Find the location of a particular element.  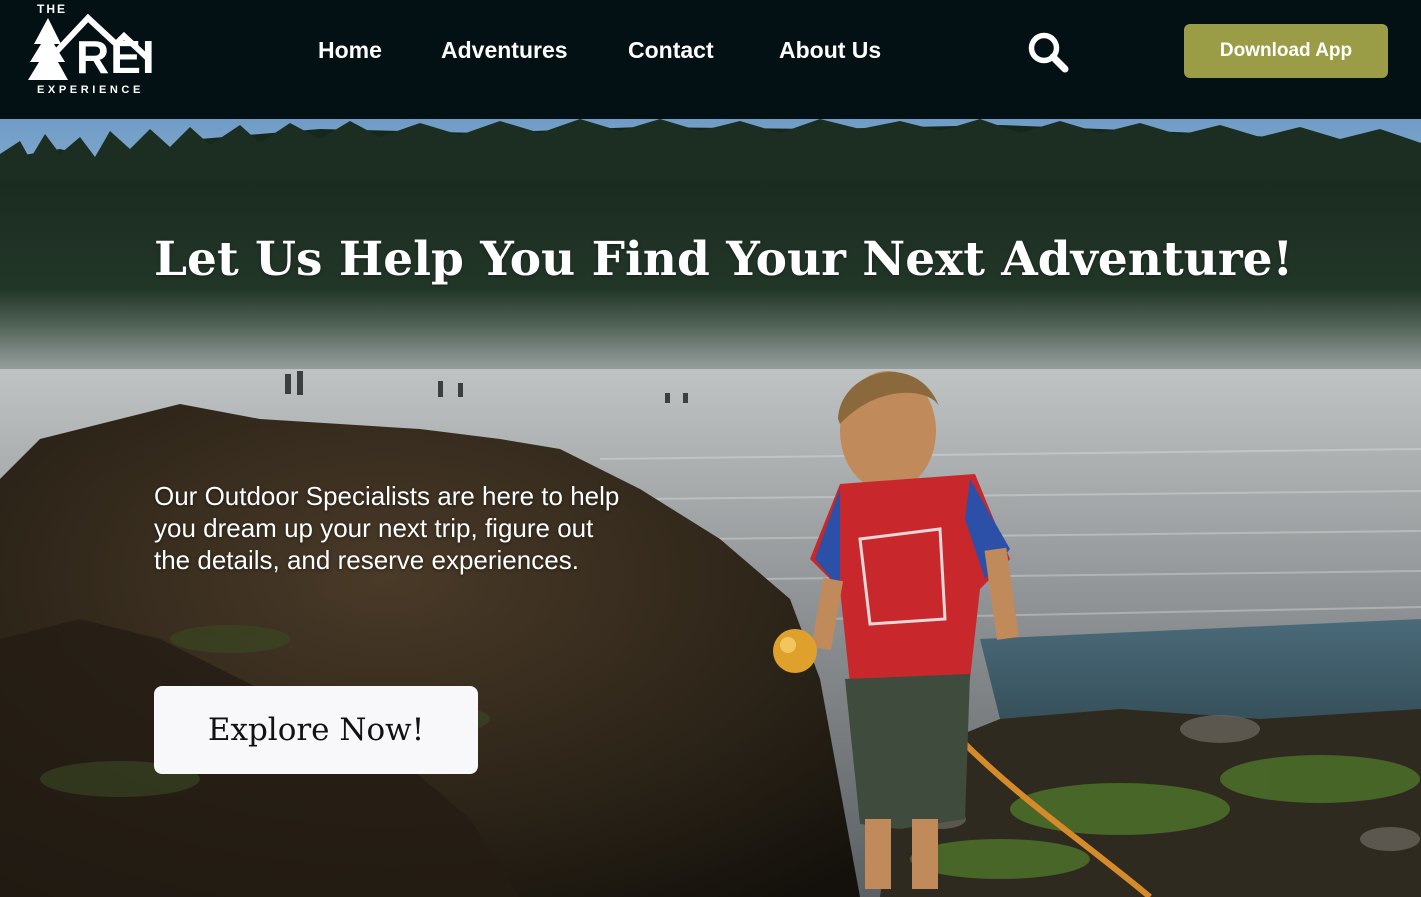

nav-home-link: Home is located at coordinates (350, 50).